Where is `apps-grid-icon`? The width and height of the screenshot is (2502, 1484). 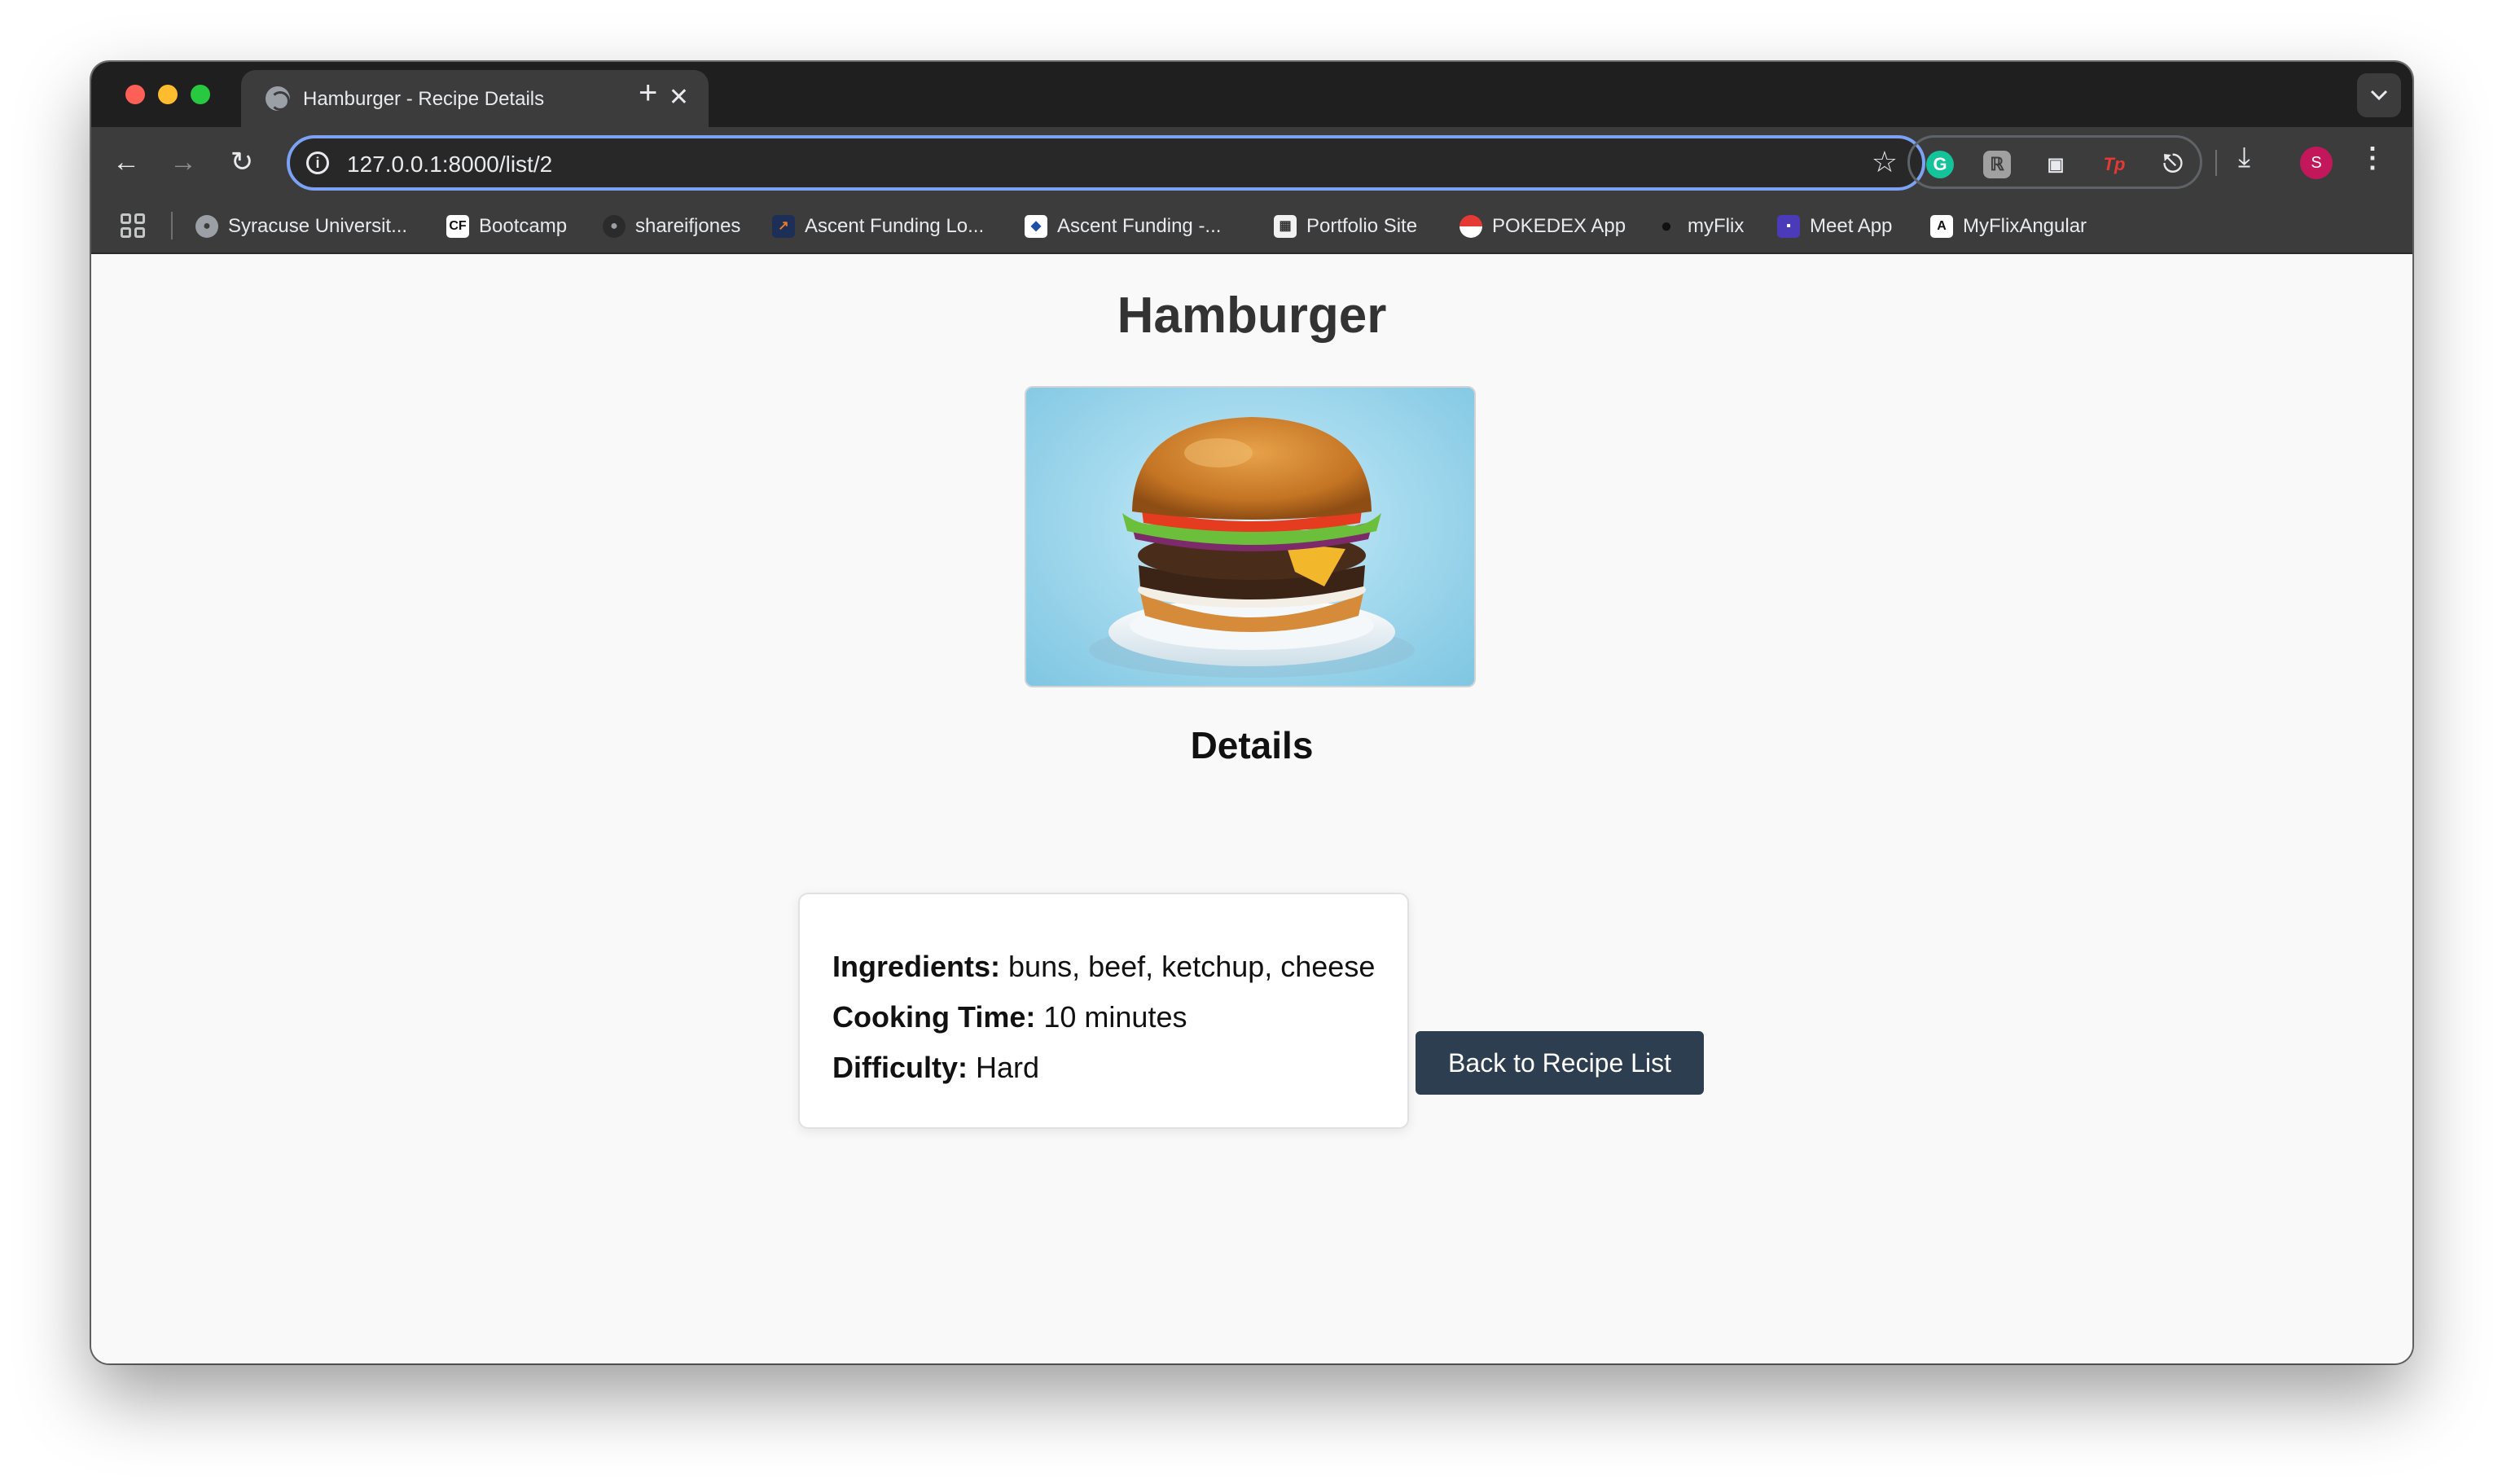 apps-grid-icon is located at coordinates (133, 226).